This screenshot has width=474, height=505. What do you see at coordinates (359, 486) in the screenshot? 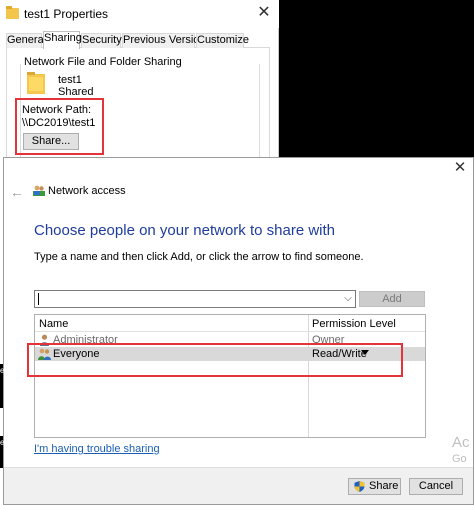
I see `uac-shield-icon` at bounding box center [359, 486].